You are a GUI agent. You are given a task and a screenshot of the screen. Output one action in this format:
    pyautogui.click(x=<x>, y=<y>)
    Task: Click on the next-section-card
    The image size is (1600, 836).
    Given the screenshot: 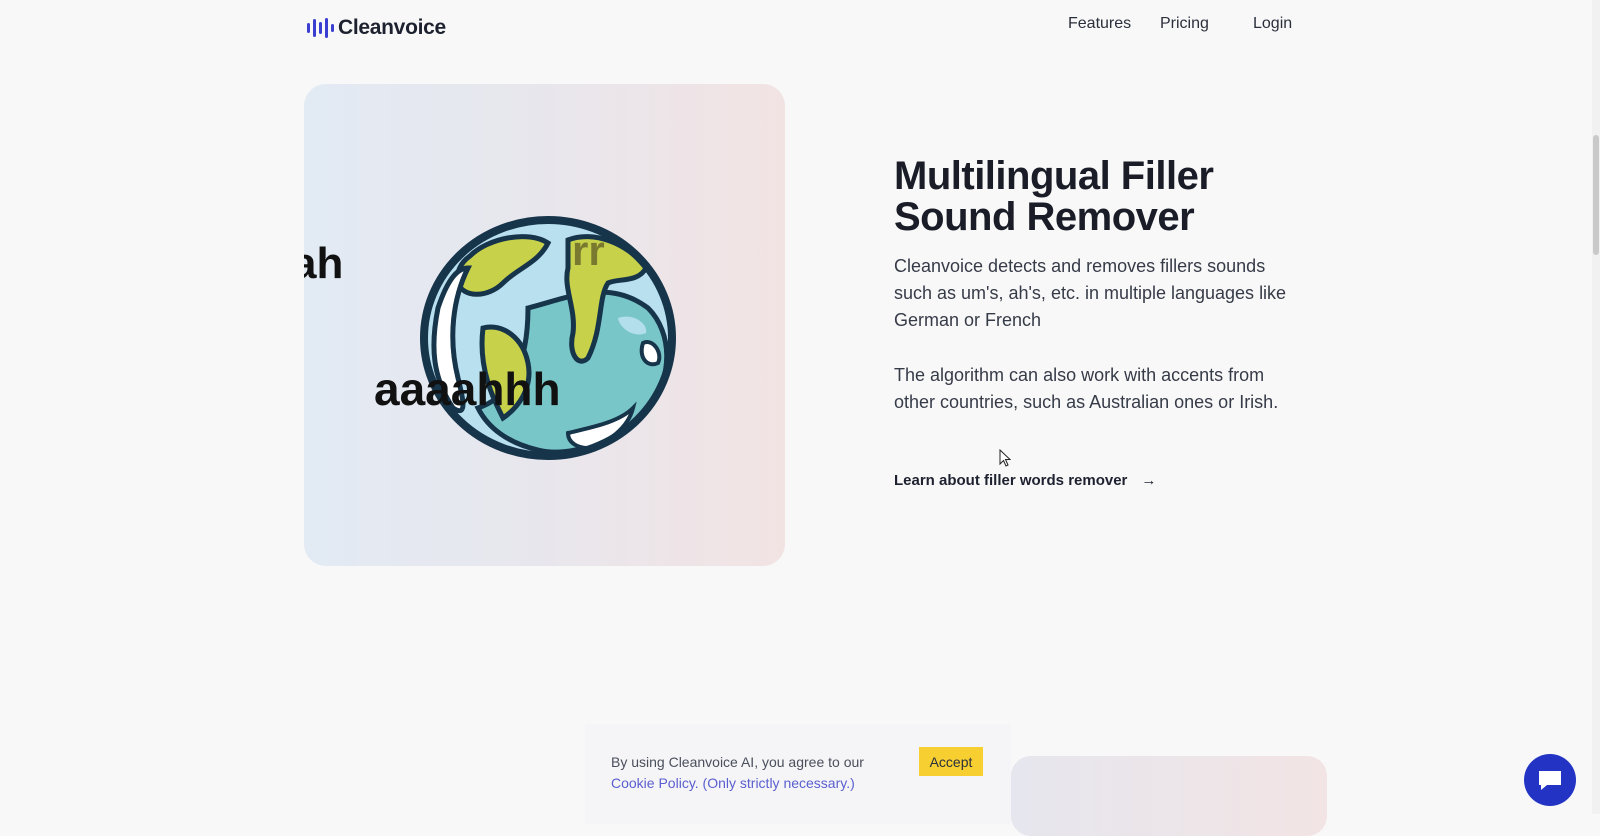 What is the action you would take?
    pyautogui.click(x=1169, y=796)
    